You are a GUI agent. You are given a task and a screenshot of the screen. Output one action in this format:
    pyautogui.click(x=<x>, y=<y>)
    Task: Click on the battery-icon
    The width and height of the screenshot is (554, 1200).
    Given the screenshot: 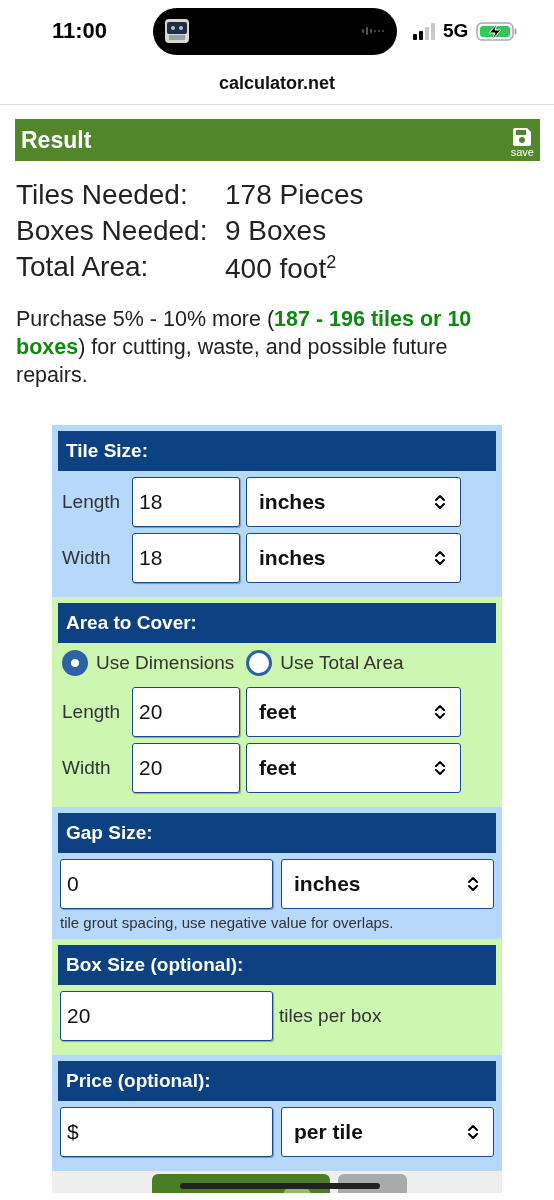 What is the action you would take?
    pyautogui.click(x=497, y=31)
    